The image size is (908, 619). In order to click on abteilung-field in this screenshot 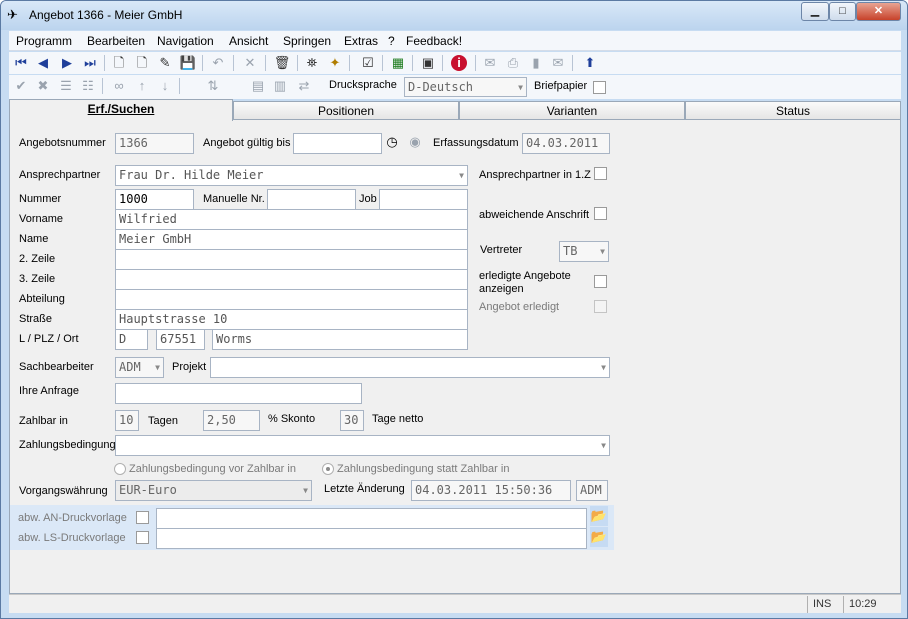, I will do `click(291, 299)`.